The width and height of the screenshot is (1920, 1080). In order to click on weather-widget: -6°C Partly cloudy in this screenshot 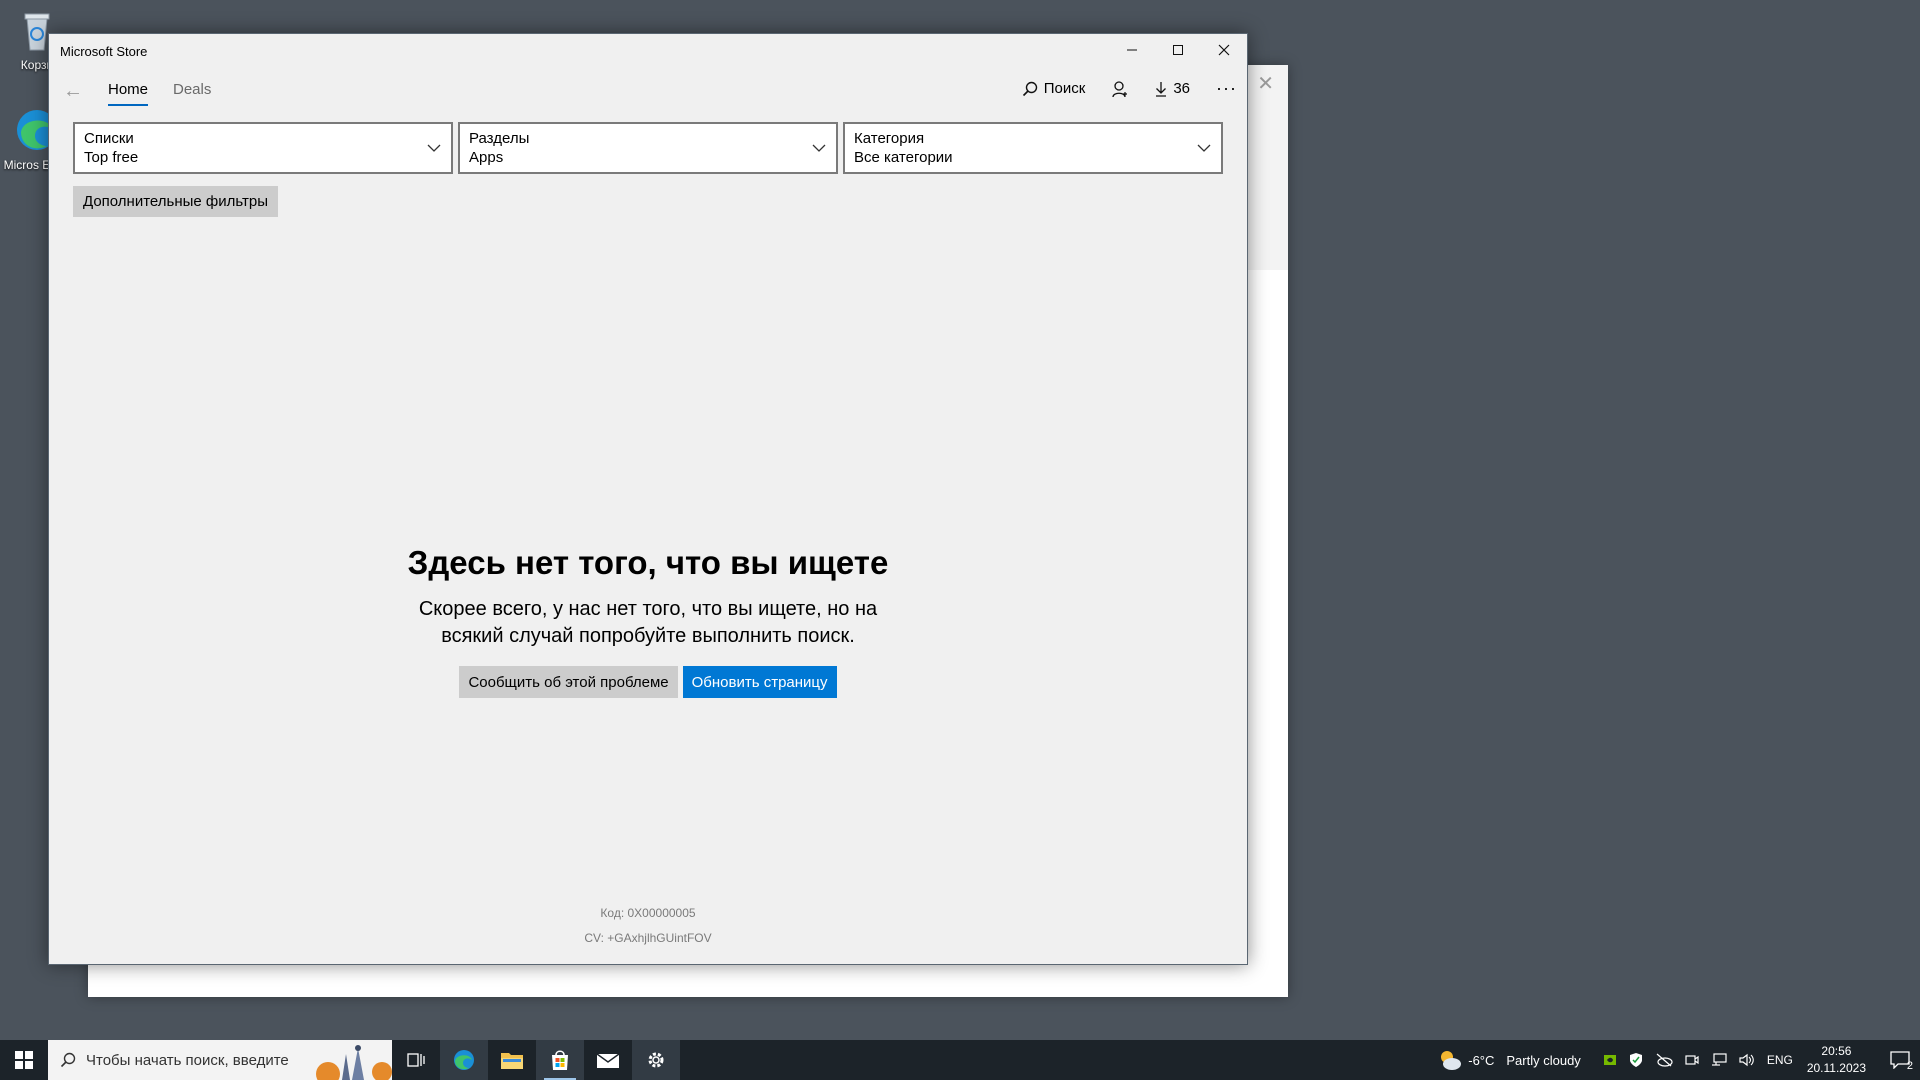, I will do `click(1509, 1060)`.